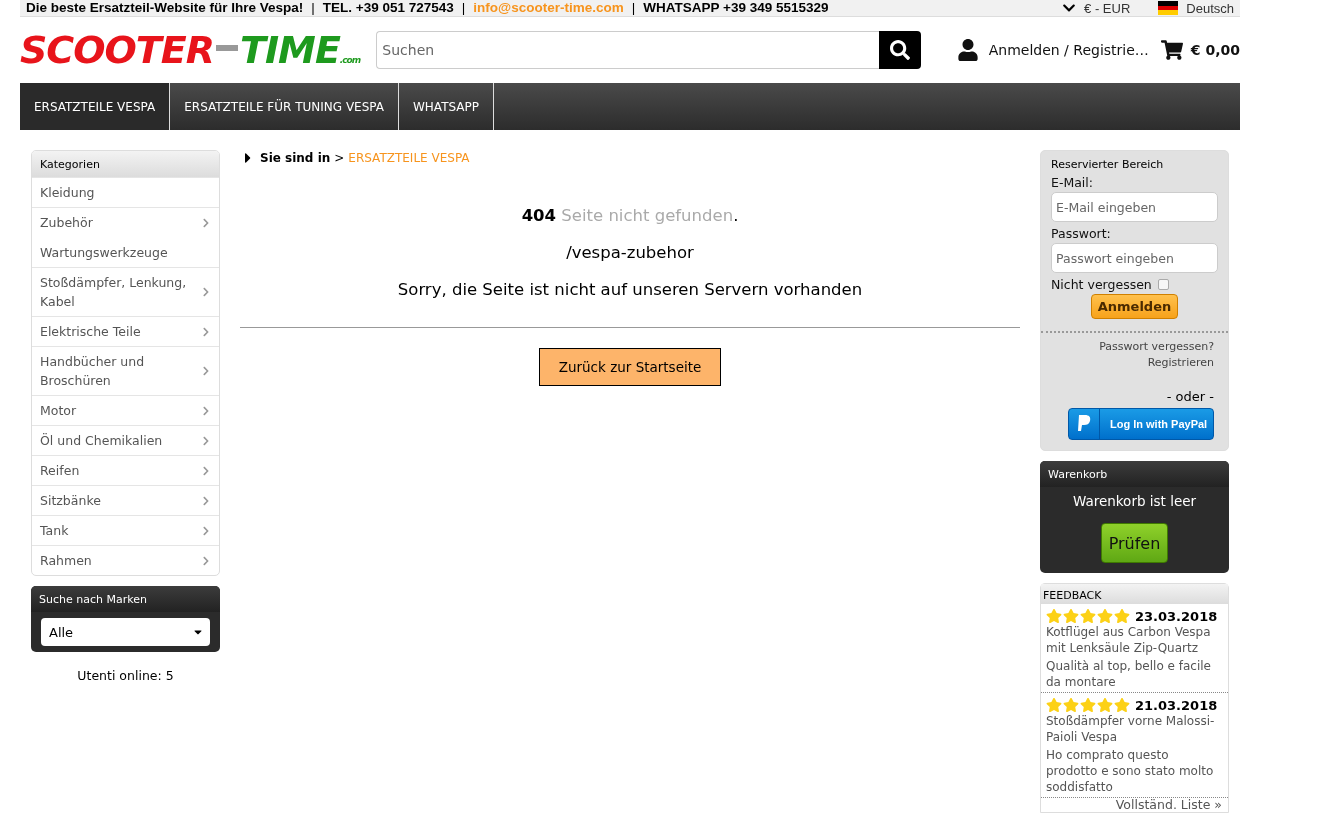  I want to click on category-item: Tank, so click(125, 530).